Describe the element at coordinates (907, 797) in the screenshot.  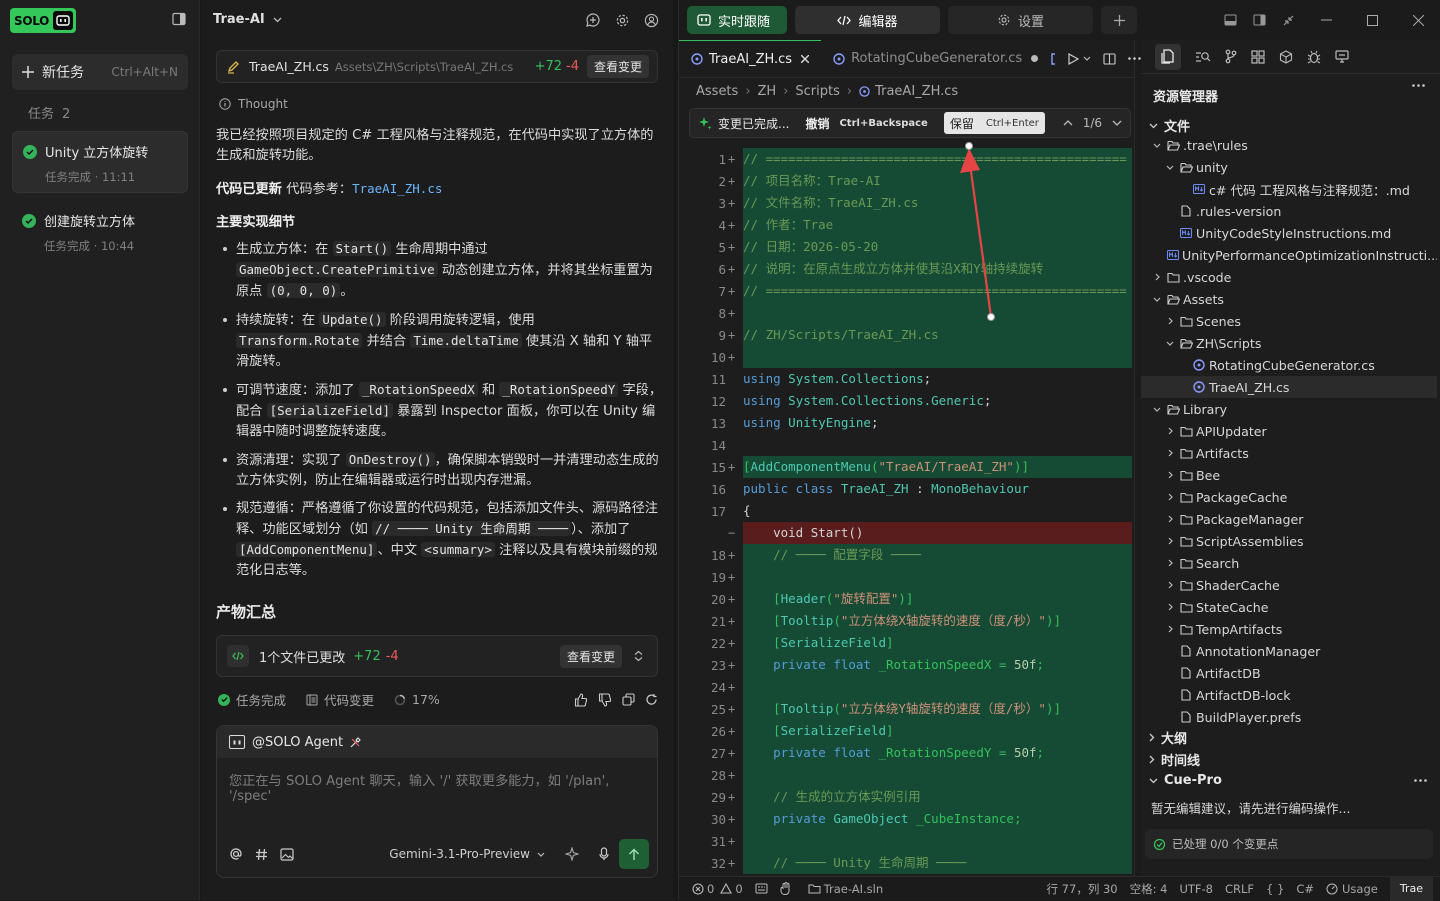
I see `code-line: 29 + // 生成的立方体实例引用` at that location.